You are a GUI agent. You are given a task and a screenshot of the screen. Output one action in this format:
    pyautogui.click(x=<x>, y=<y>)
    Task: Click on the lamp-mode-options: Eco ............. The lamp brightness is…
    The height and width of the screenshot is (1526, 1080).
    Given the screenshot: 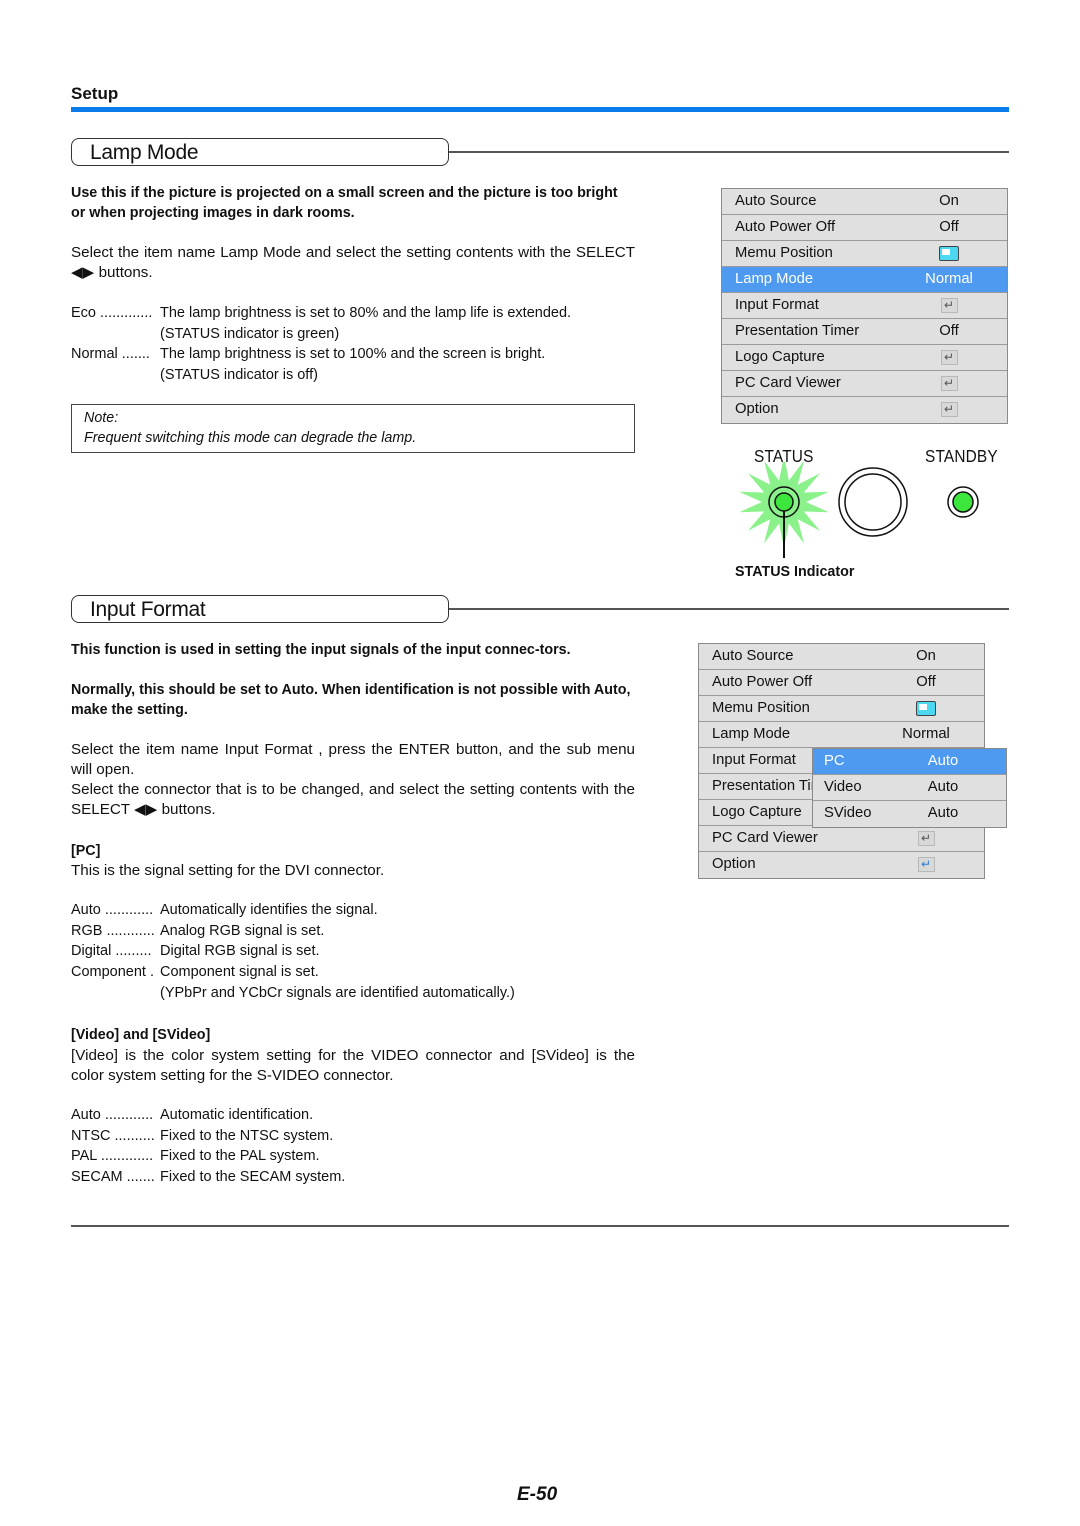 What is the action you would take?
    pyautogui.click(x=361, y=344)
    